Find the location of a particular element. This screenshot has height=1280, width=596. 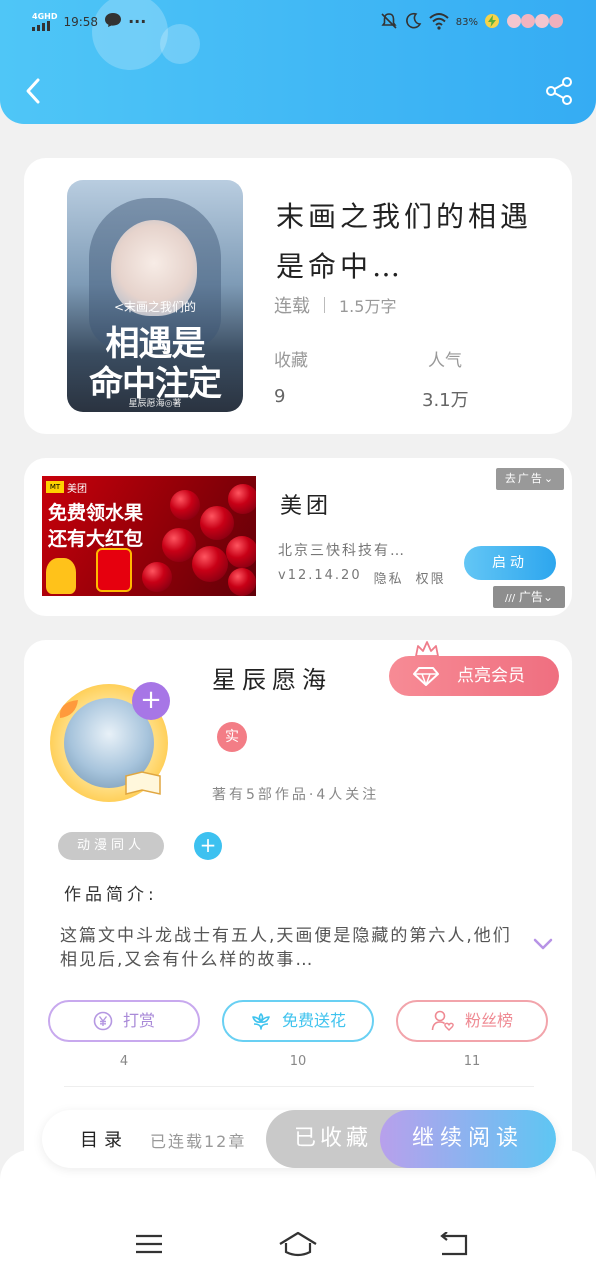

moon-icon is located at coordinates (413, 22).